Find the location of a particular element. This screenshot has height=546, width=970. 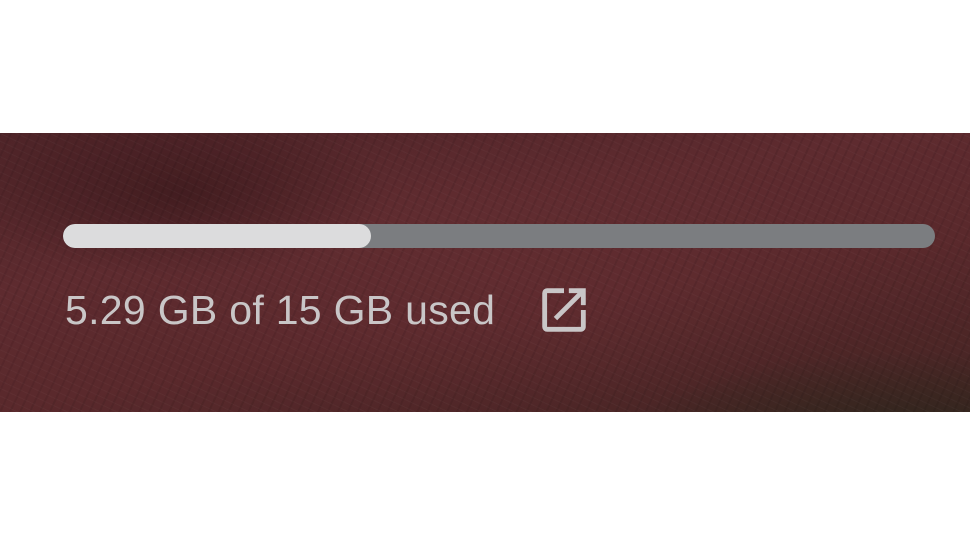

storage-usage-row: 5.29 GB of 15 GB used is located at coordinates (329, 310).